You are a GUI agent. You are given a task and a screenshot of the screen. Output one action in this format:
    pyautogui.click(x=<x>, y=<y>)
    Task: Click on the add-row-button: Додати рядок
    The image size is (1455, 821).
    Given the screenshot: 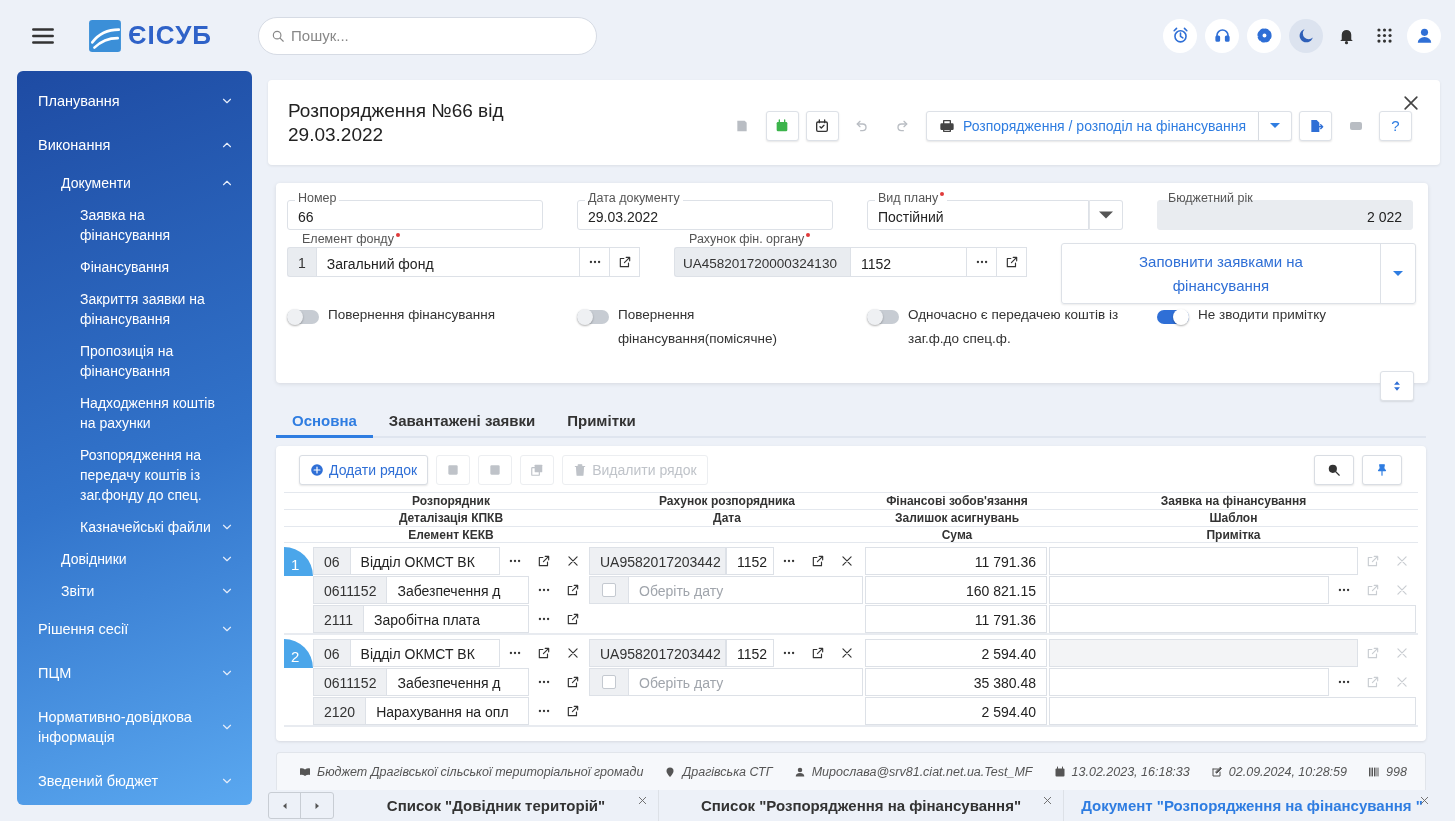 What is the action you would take?
    pyautogui.click(x=364, y=470)
    